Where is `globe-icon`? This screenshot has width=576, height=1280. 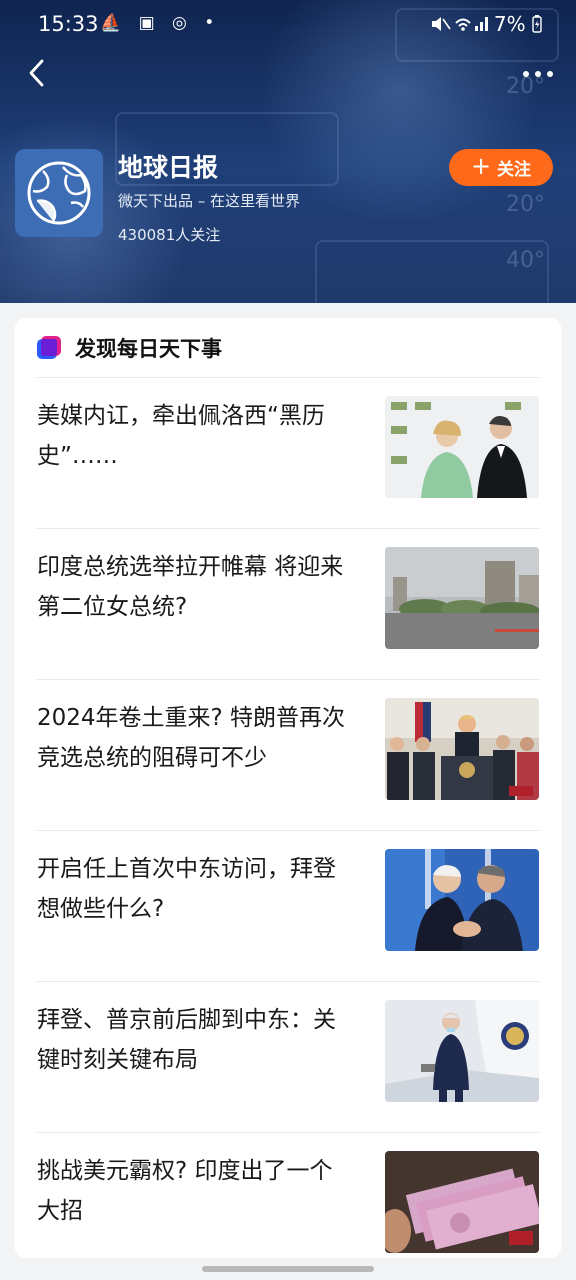 globe-icon is located at coordinates (59, 193).